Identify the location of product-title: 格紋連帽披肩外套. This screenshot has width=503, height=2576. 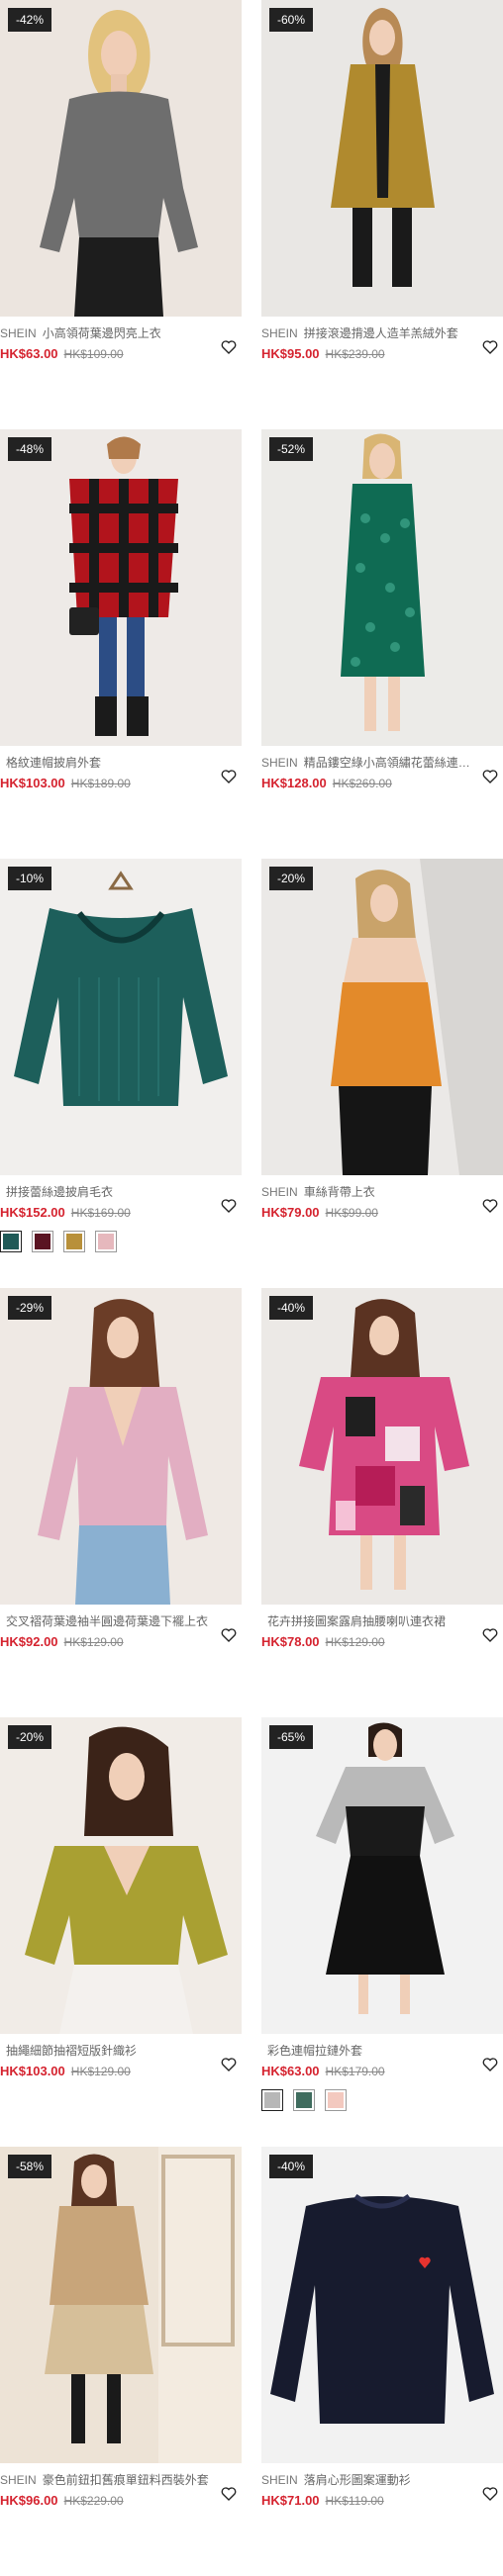
(109, 763).